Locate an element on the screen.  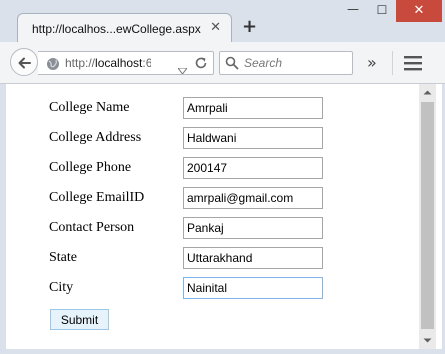
college-phone-label: College Phone is located at coordinates (90, 167).